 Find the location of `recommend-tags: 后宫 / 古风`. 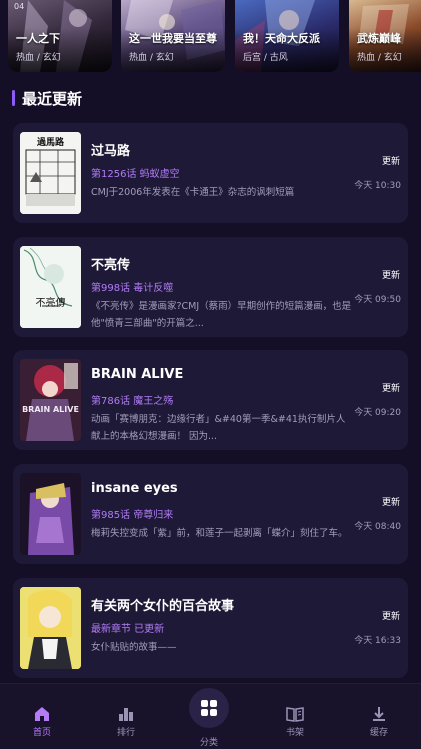

recommend-tags: 后宫 / 古风 is located at coordinates (265, 58).